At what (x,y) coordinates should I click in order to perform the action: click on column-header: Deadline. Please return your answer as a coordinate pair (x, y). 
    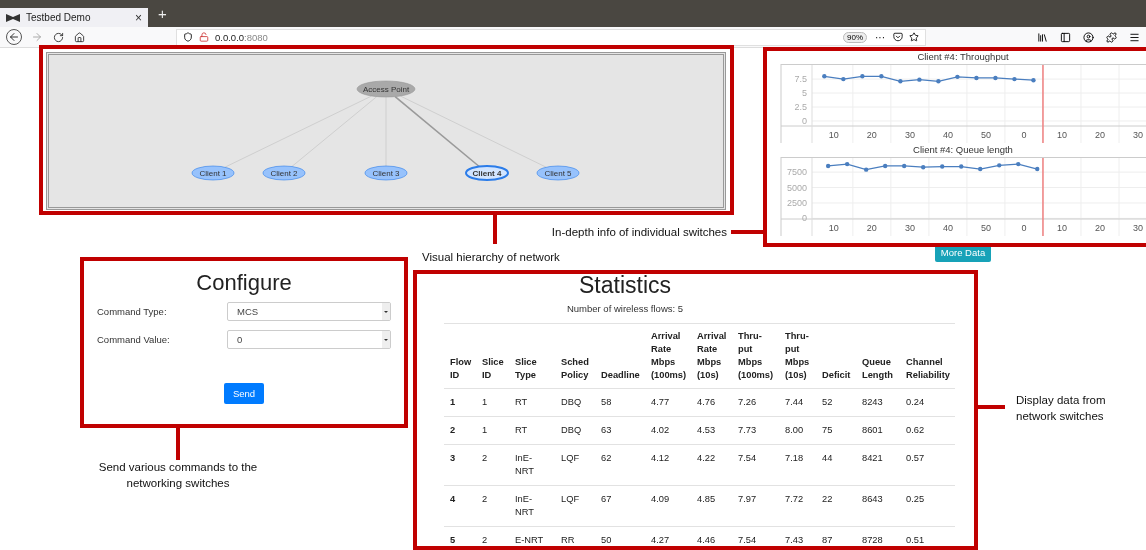
    Looking at the image, I should click on (620, 356).